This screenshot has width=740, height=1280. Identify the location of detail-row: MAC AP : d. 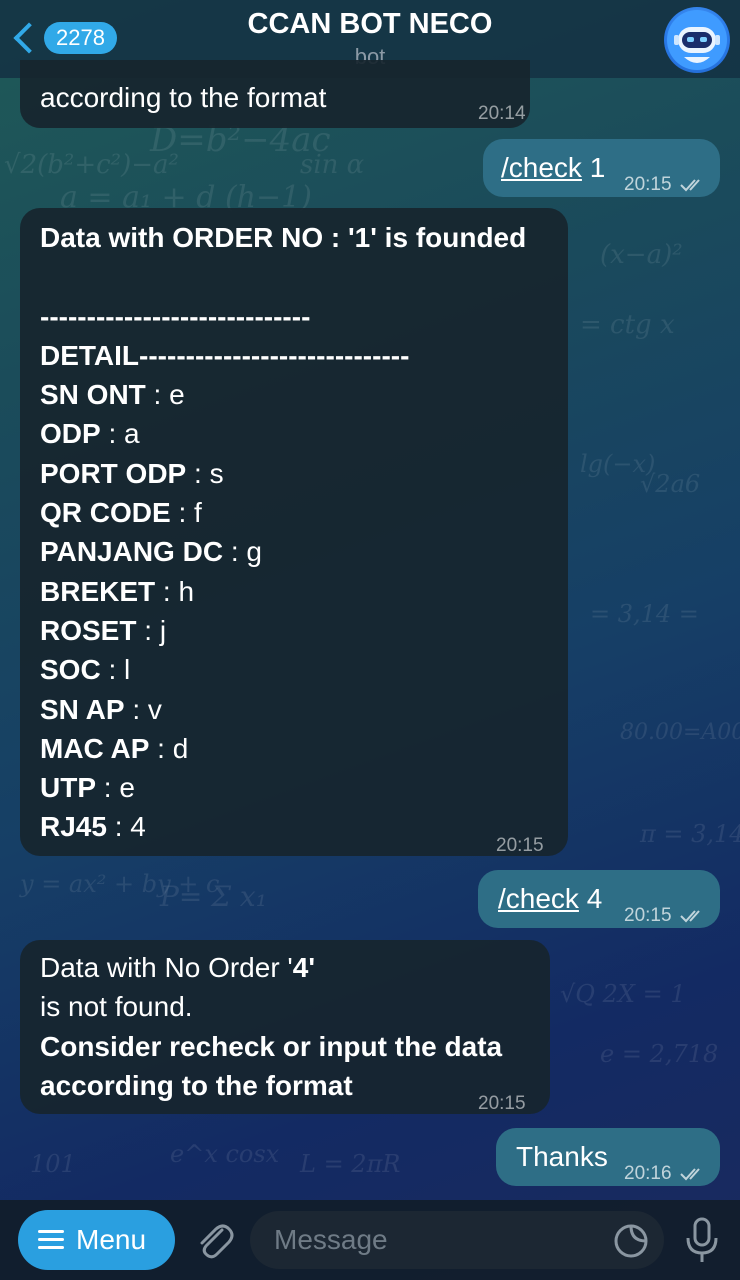
(114, 748).